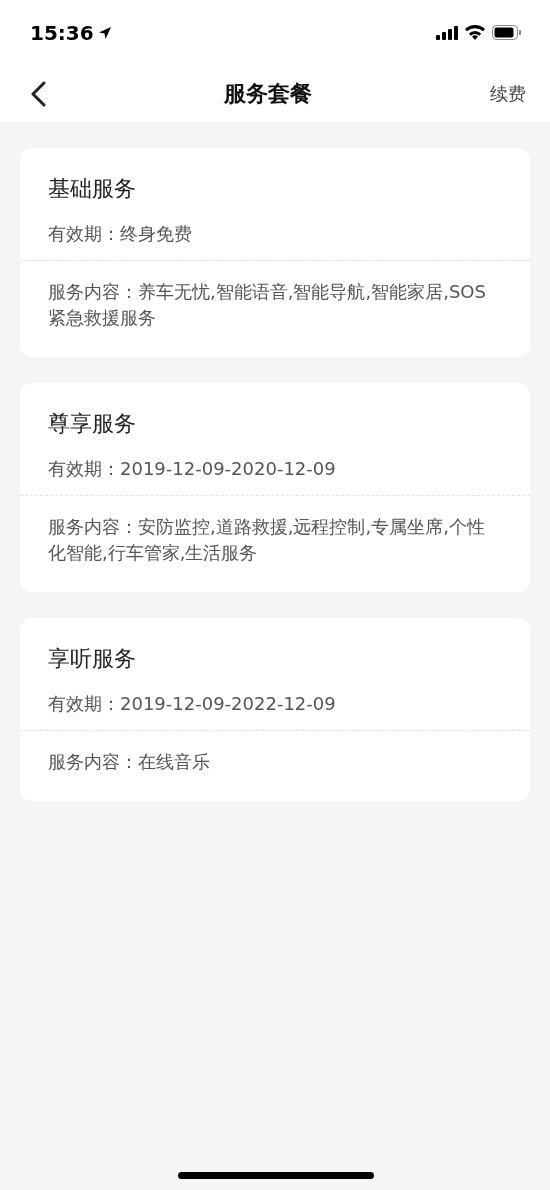 This screenshot has height=1190, width=550. What do you see at coordinates (266, 539) in the screenshot?
I see `service-content: 服务内容：安防监控,道路救援,远程控制,专属坐席,个性化智能,行车管家,生活服务` at bounding box center [266, 539].